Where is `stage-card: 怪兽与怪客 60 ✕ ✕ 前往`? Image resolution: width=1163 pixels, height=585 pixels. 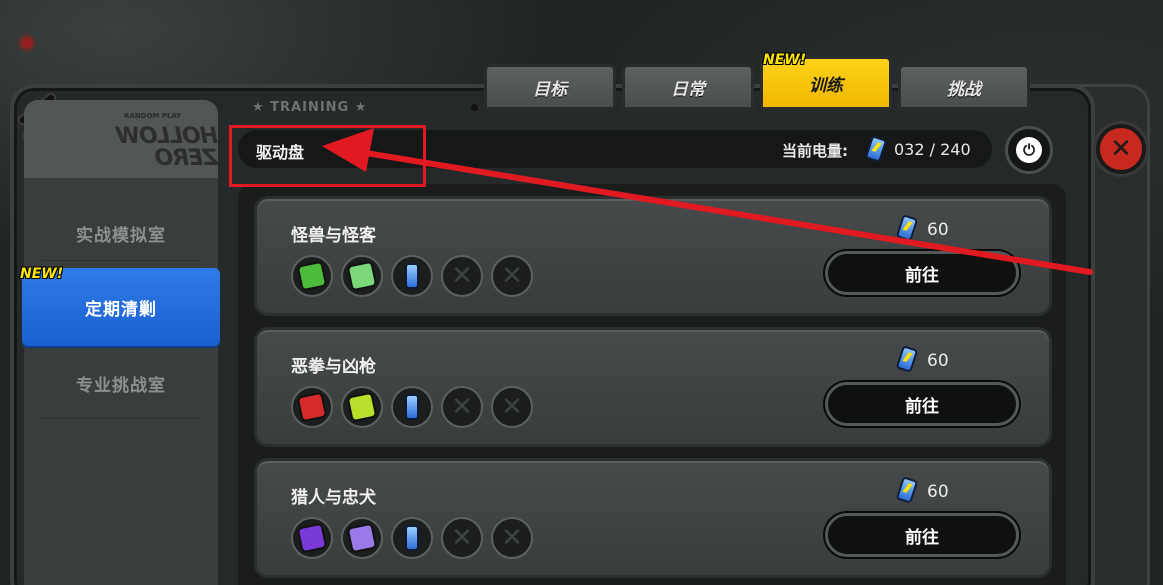 stage-card: 怪兽与怪客 60 ✕ ✕ 前往 is located at coordinates (653, 256).